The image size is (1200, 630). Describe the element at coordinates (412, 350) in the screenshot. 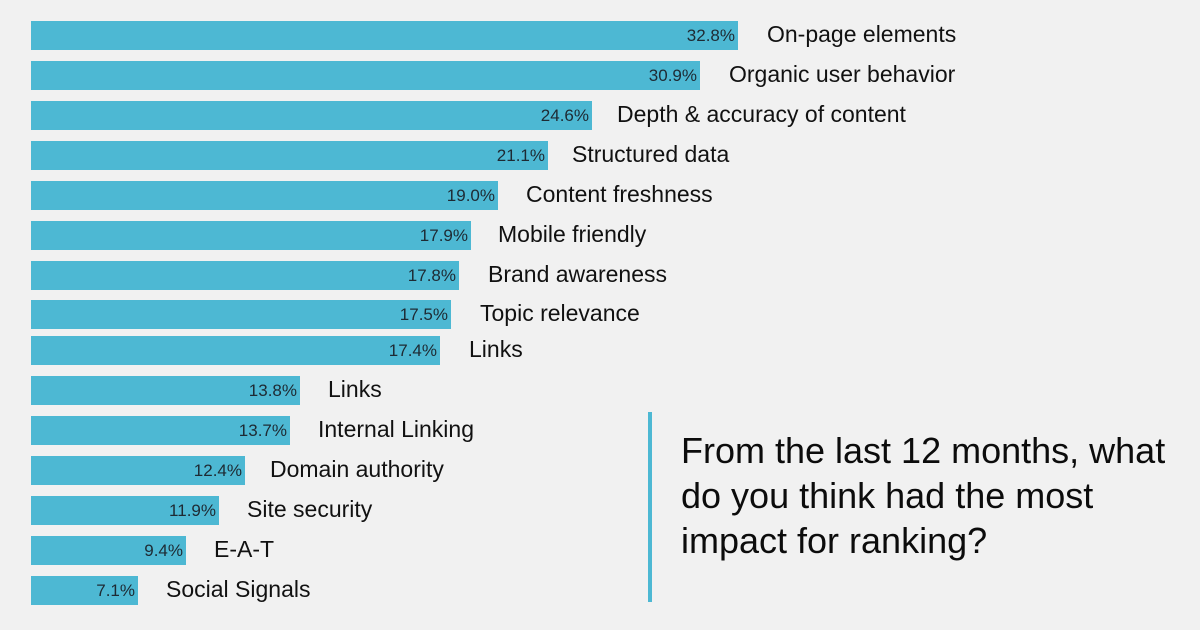

I see `bar-value-label: 17.4%` at that location.